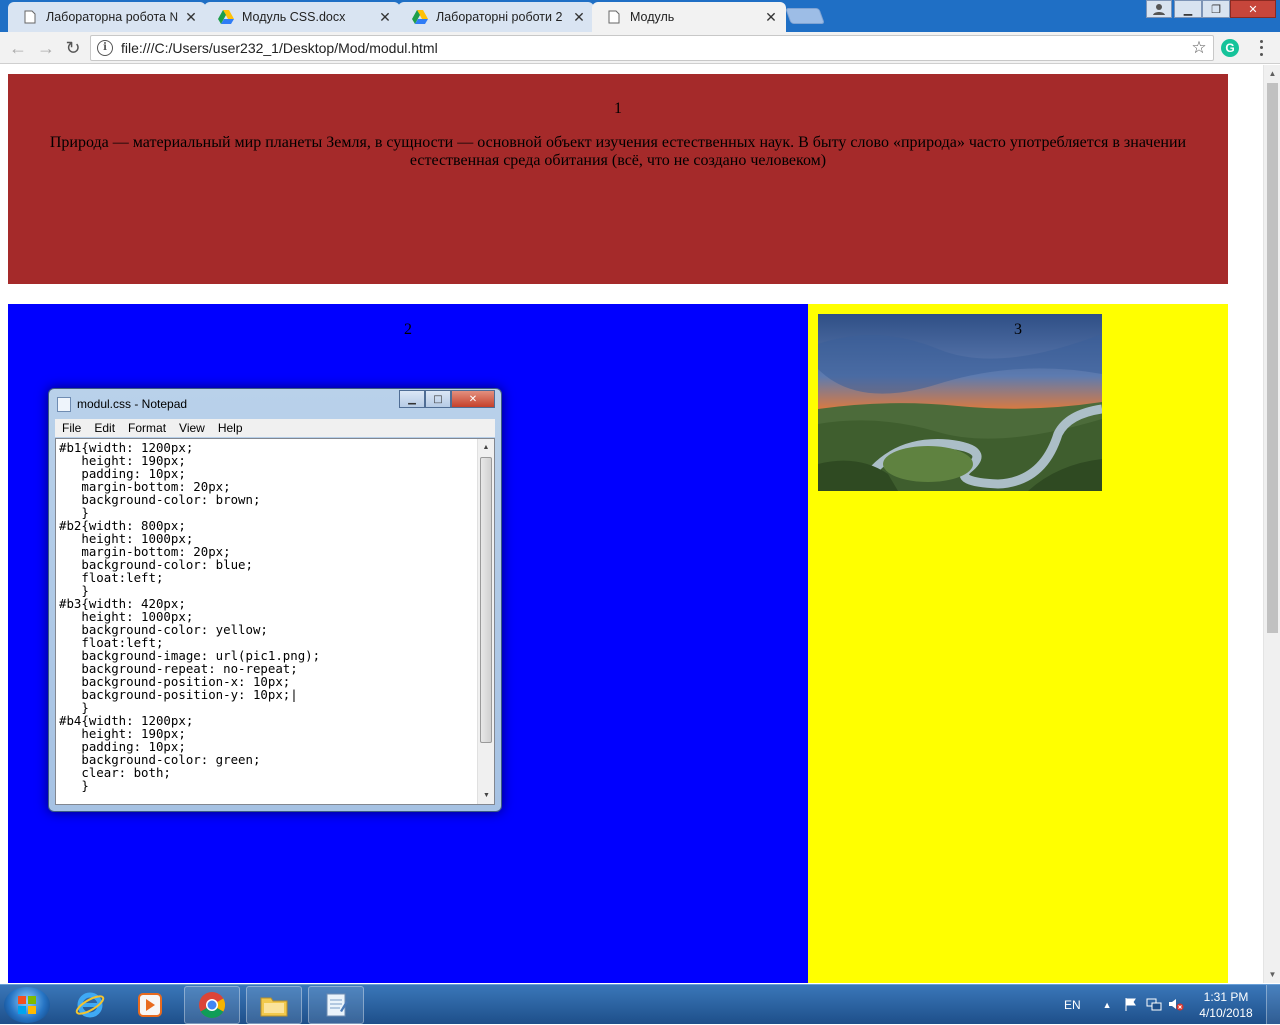 The image size is (1280, 1025). What do you see at coordinates (46, 48) in the screenshot?
I see `forward-button: →` at bounding box center [46, 48].